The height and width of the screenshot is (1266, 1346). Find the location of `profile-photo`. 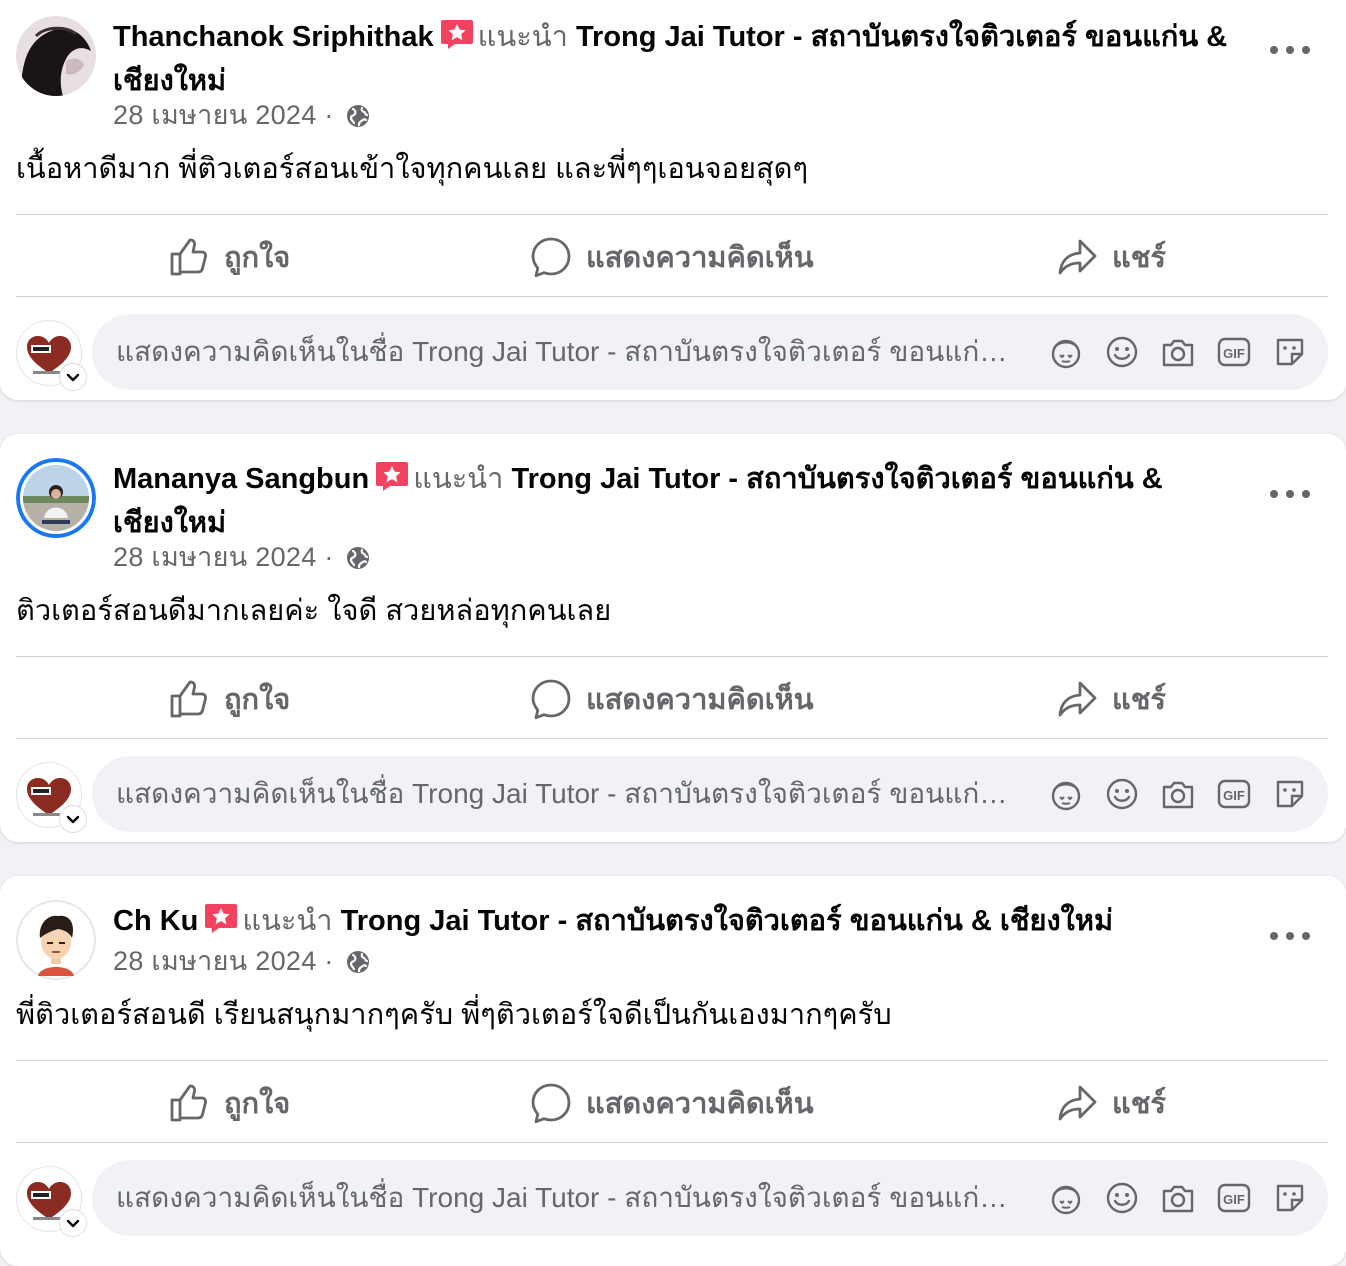

profile-photo is located at coordinates (56, 56).